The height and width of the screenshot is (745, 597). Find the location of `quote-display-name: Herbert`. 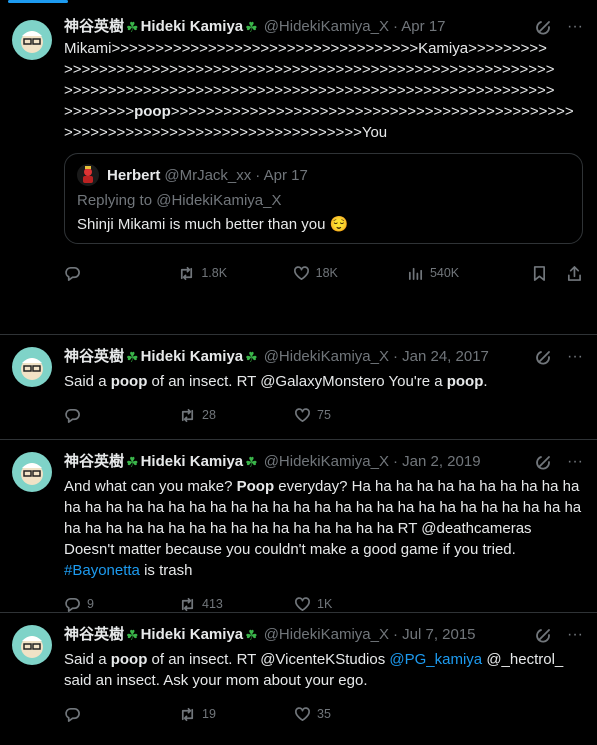

quote-display-name: Herbert is located at coordinates (133, 175).